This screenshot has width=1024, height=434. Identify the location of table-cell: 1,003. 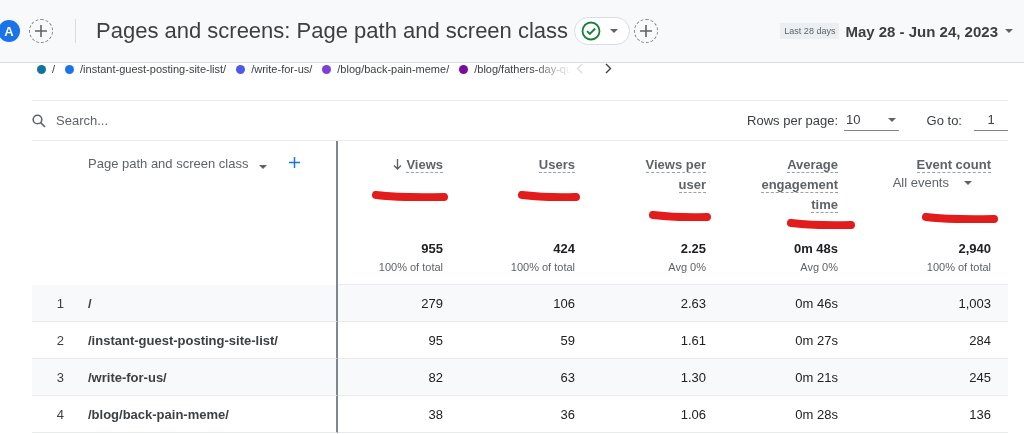
(974, 303).